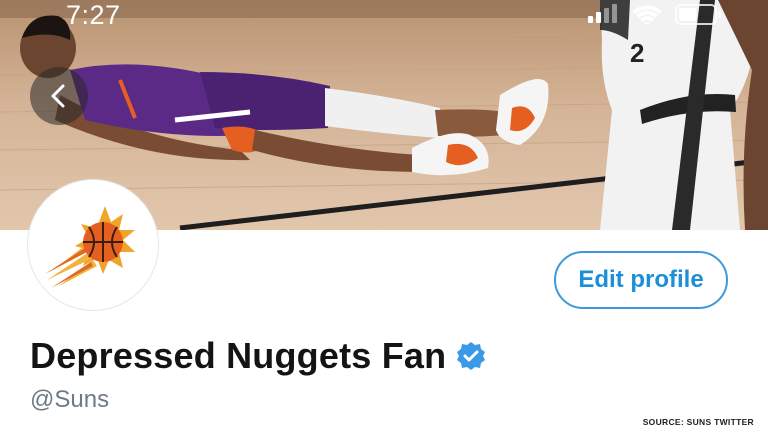 This screenshot has height=432, width=768. I want to click on verified-badge-icon, so click(471, 356).